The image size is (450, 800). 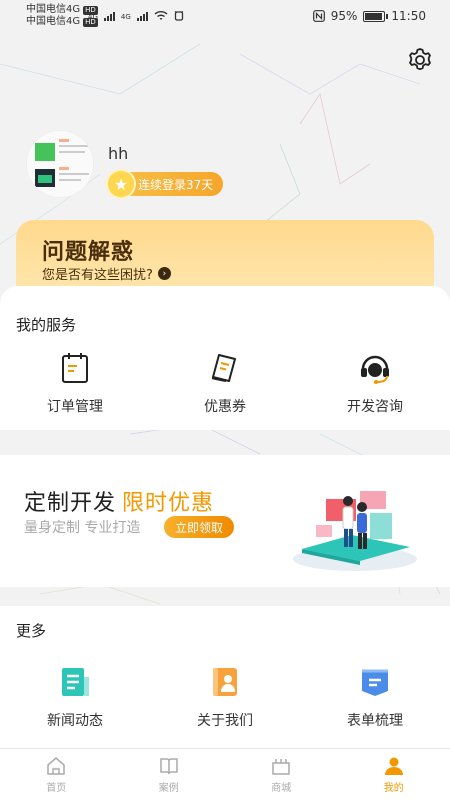 What do you see at coordinates (168, 503) in the screenshot?
I see `promo-title-highlight: 限时优惠` at bounding box center [168, 503].